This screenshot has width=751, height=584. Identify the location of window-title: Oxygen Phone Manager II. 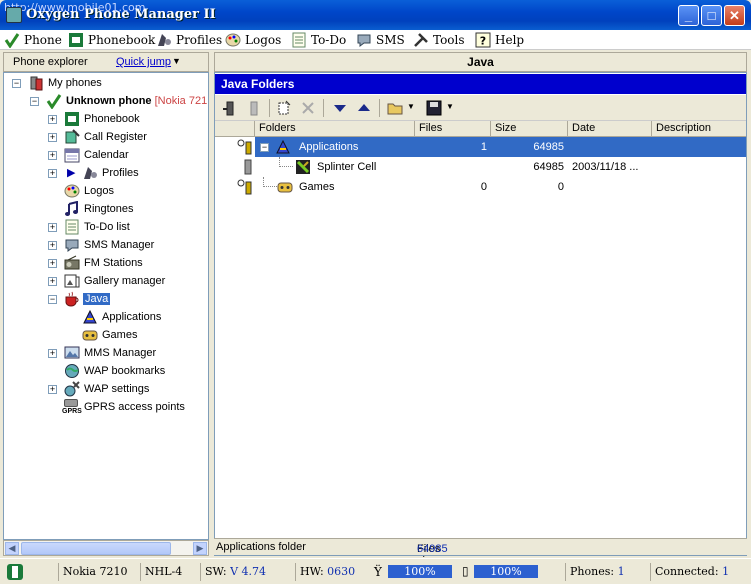
(121, 14).